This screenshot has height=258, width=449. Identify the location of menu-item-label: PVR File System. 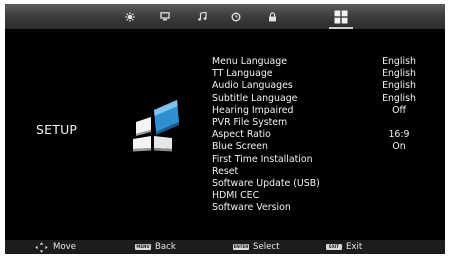
(250, 122).